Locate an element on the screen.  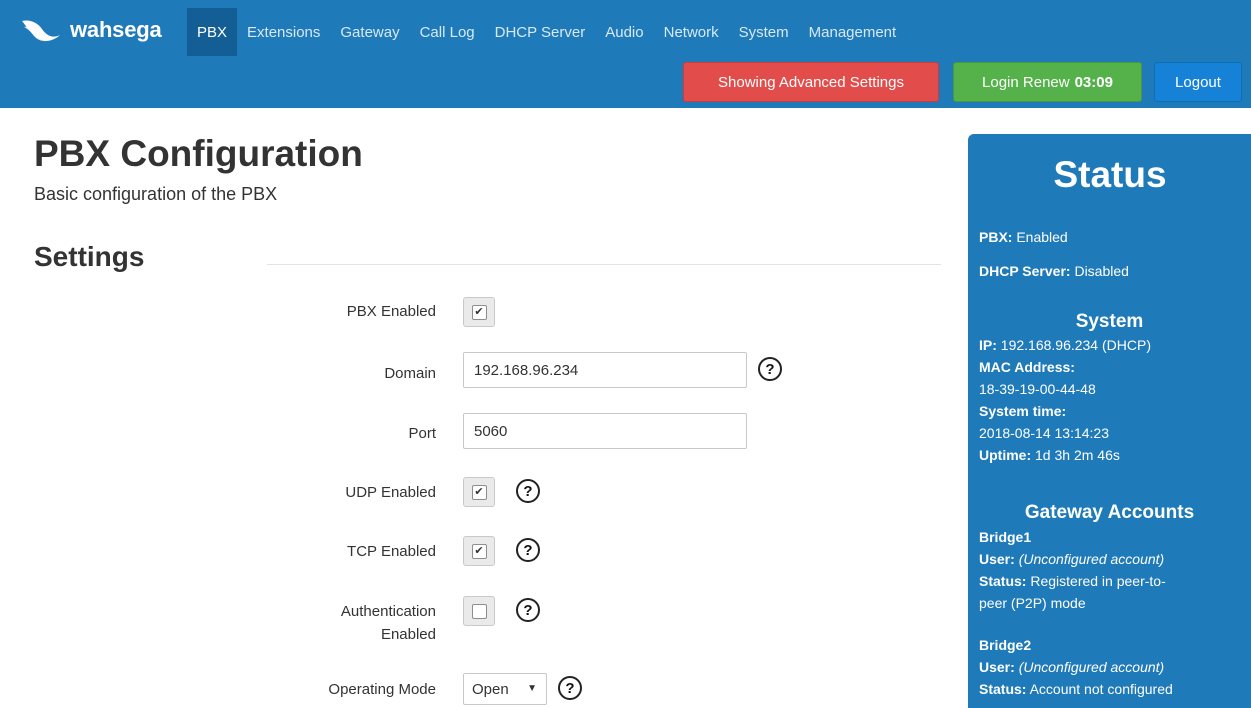
auth-enabled-checkbox is located at coordinates (479, 611).